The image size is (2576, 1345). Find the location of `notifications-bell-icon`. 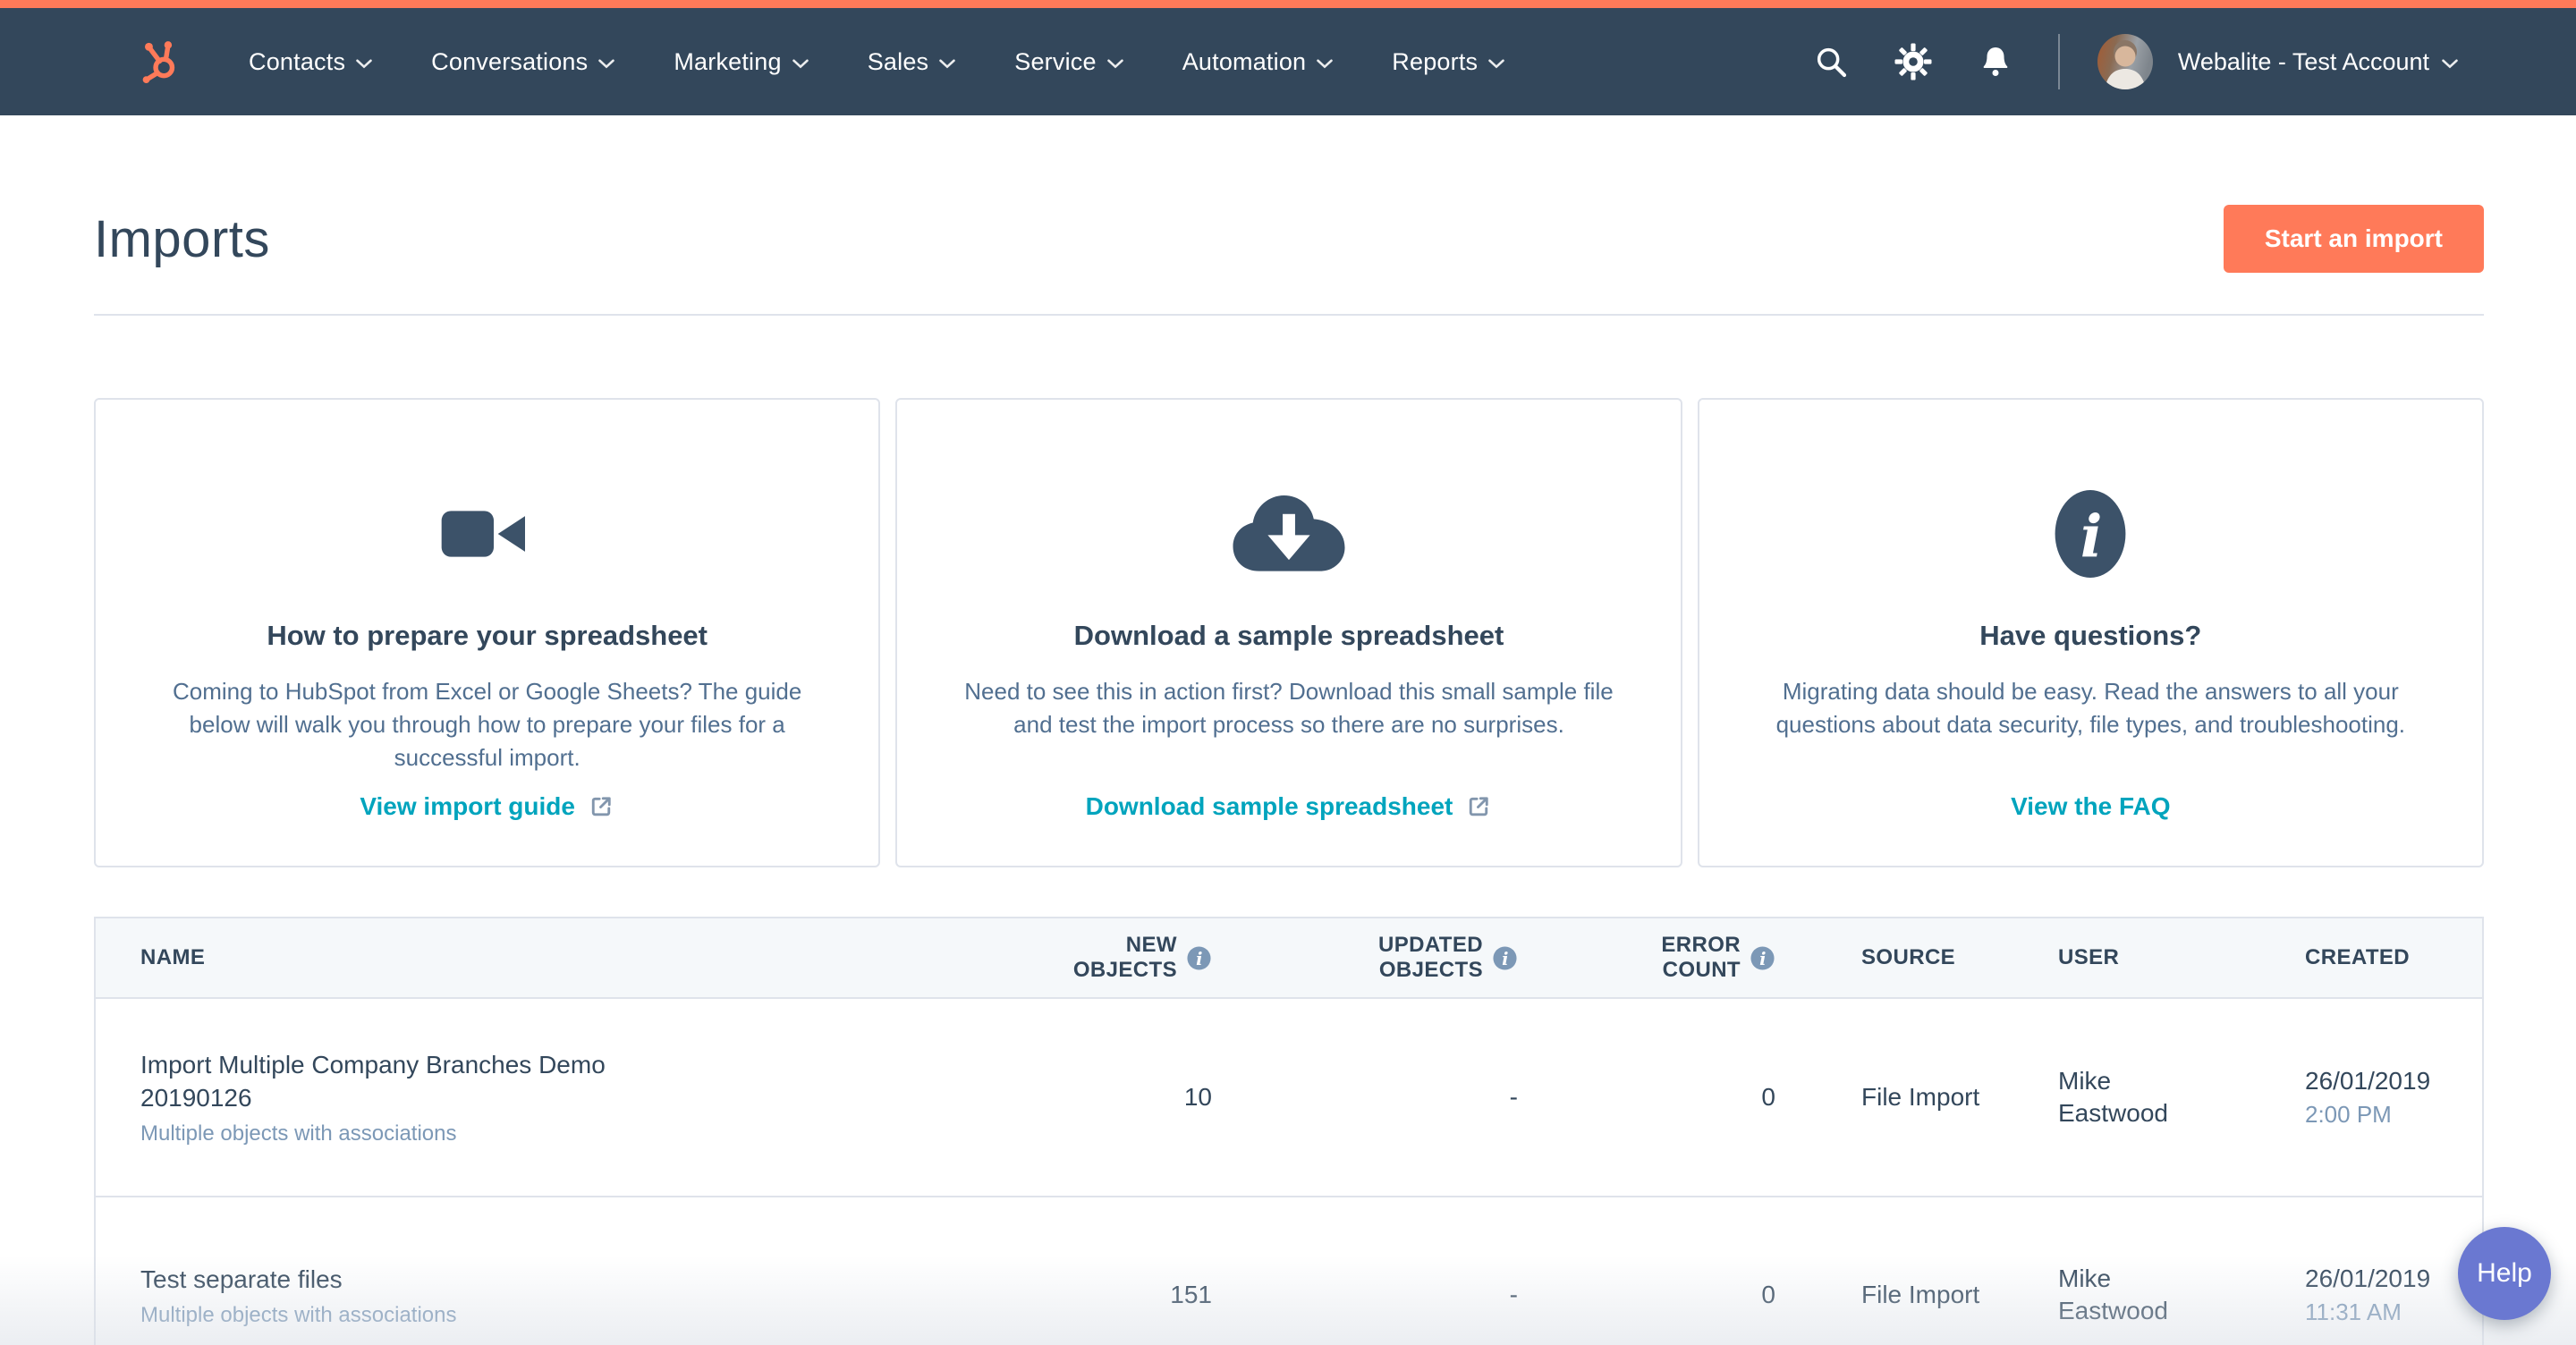

notifications-bell-icon is located at coordinates (1995, 61).